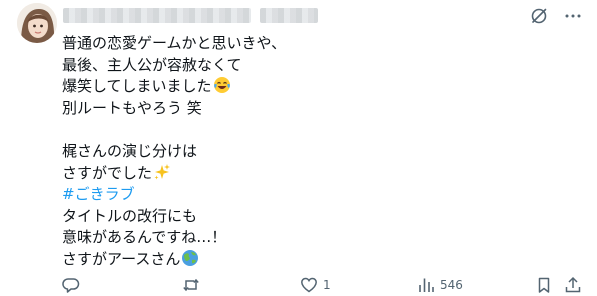 This screenshot has width=597, height=296. Describe the element at coordinates (292, 87) in the screenshot. I see `post-line-3: 爆笑してしまいました` at that location.